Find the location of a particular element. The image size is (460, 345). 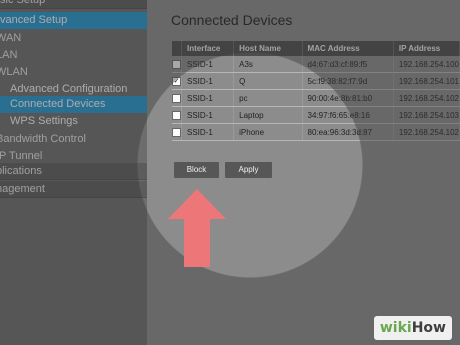

cell-mac-address: 80:ea:96:3d:3d:87 is located at coordinates (348, 132).